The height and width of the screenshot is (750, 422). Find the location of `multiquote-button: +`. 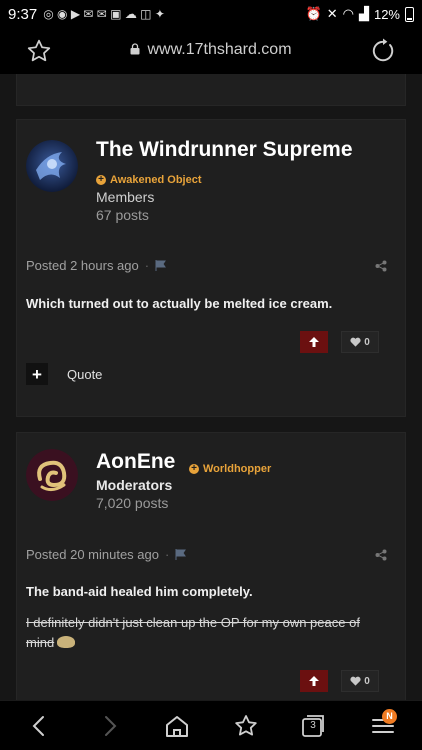

multiquote-button: + is located at coordinates (37, 374).